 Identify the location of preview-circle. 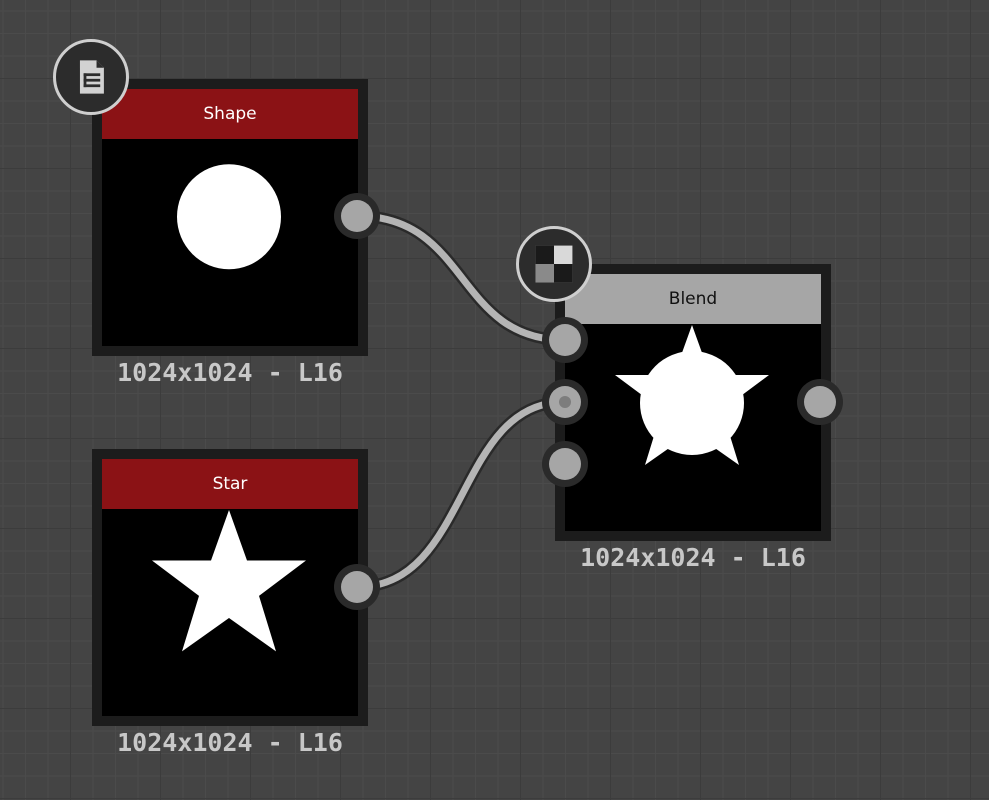
(229, 217).